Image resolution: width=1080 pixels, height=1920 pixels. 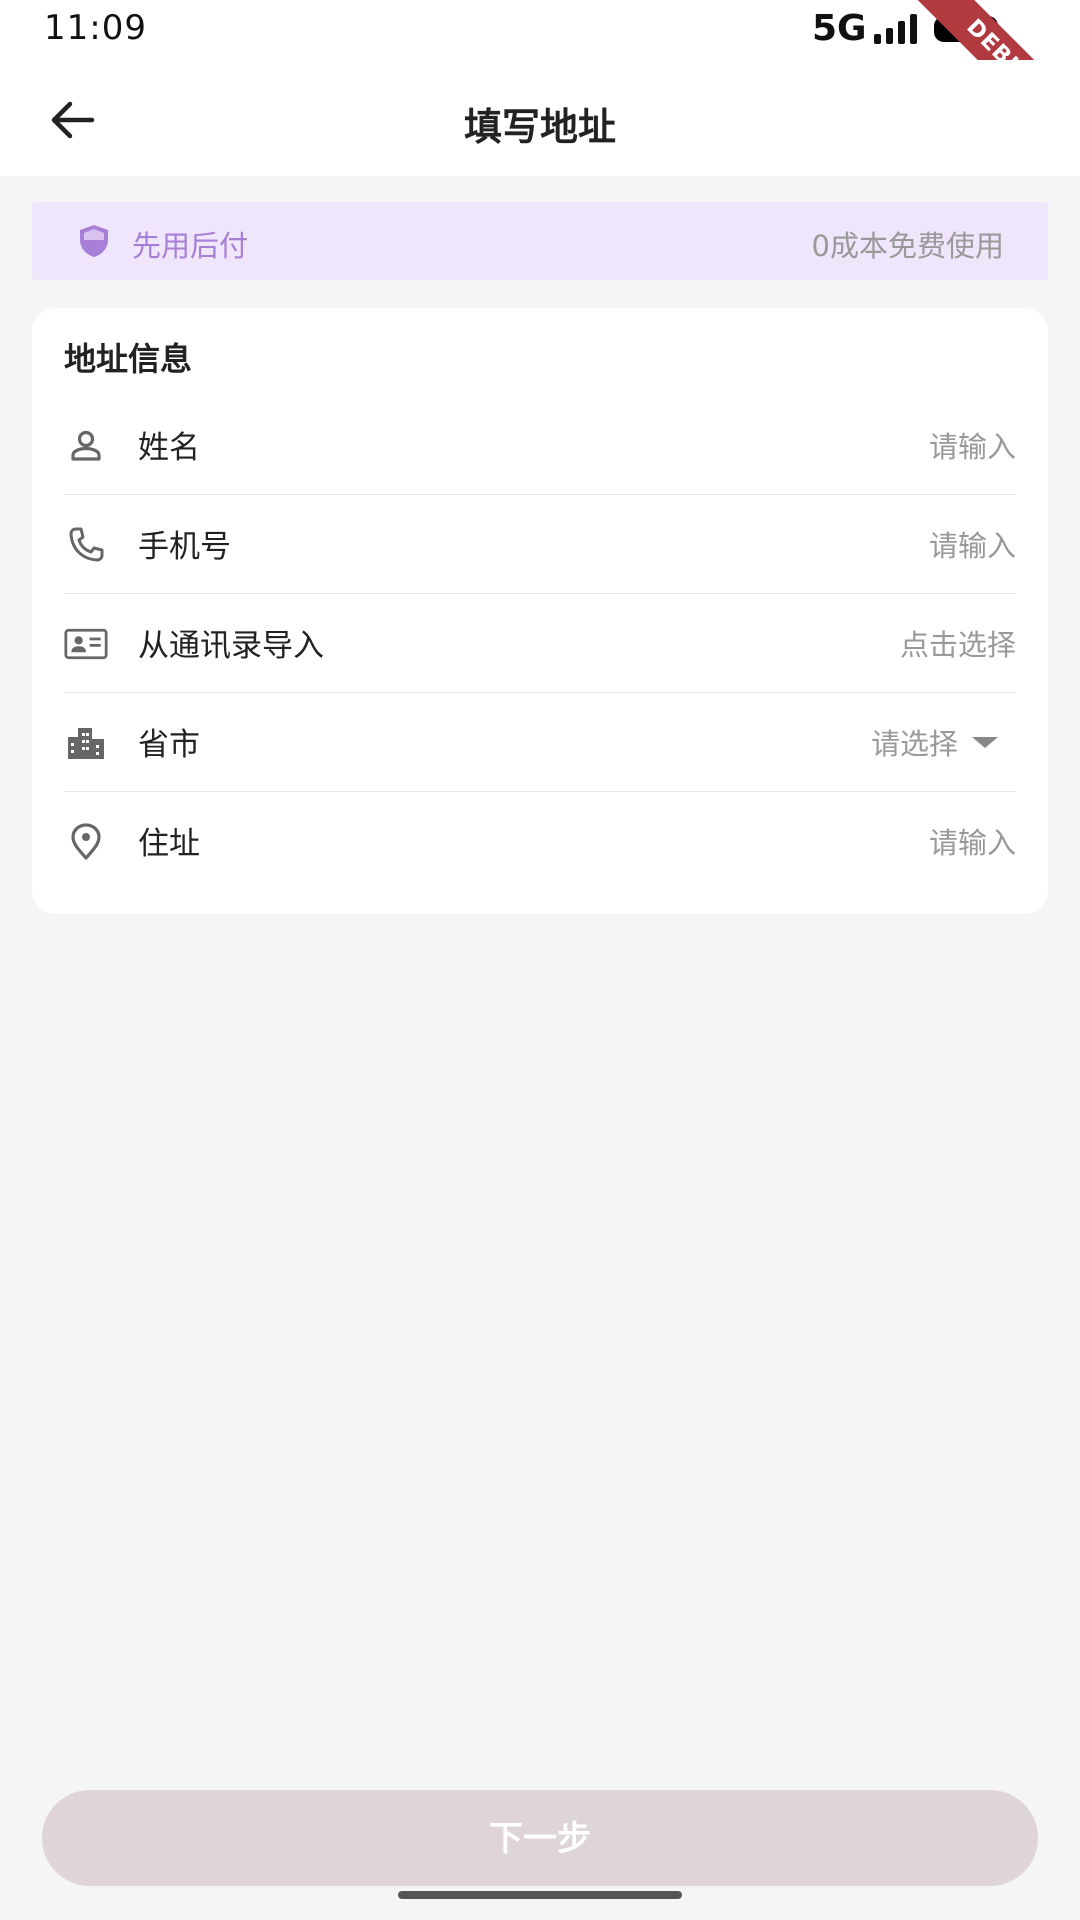 I want to click on phone-row: 手机号 请输入, so click(x=540, y=544).